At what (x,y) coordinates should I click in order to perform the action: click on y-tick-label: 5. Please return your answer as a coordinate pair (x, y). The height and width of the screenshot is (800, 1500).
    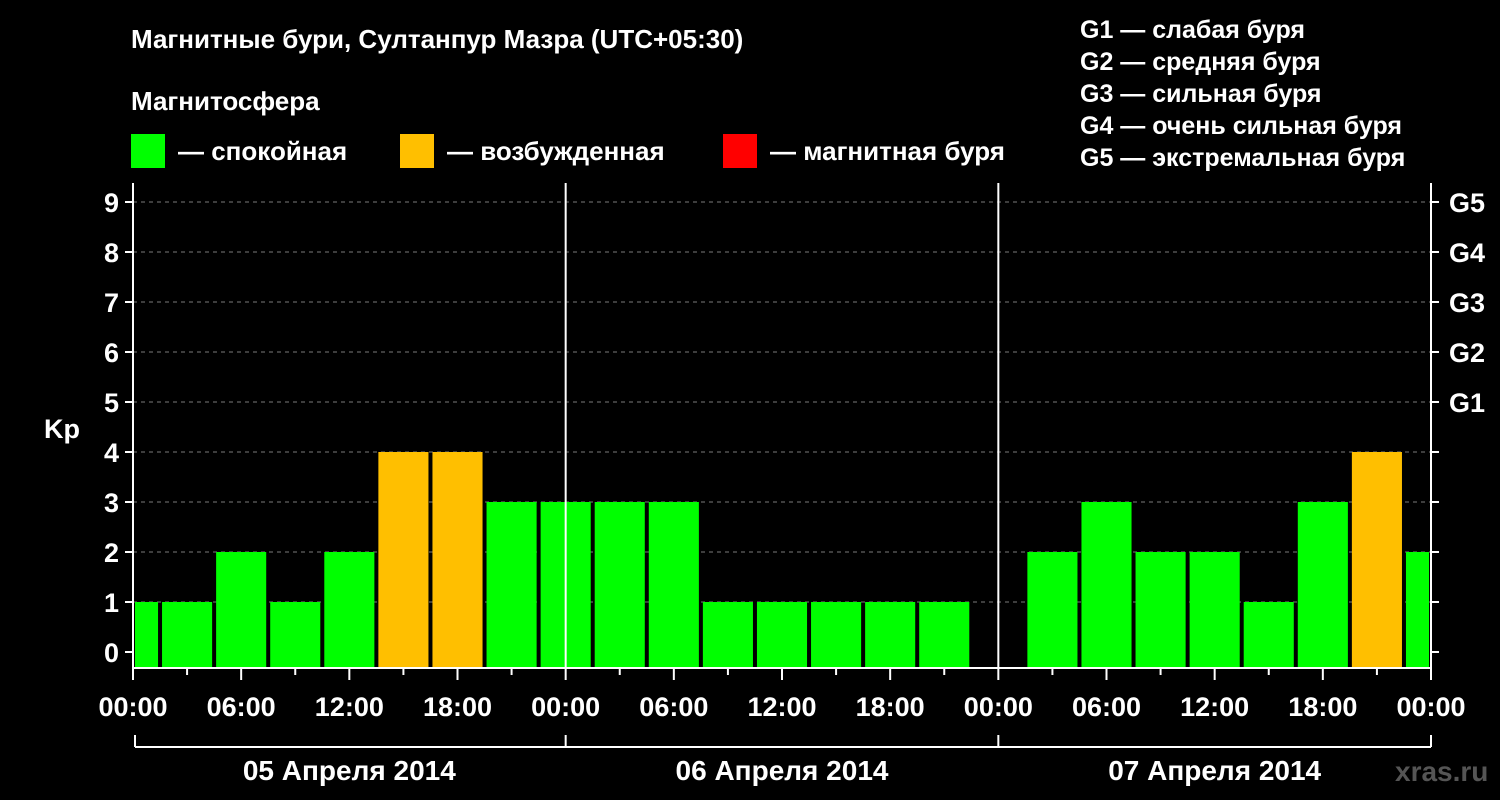
    Looking at the image, I should click on (111, 403).